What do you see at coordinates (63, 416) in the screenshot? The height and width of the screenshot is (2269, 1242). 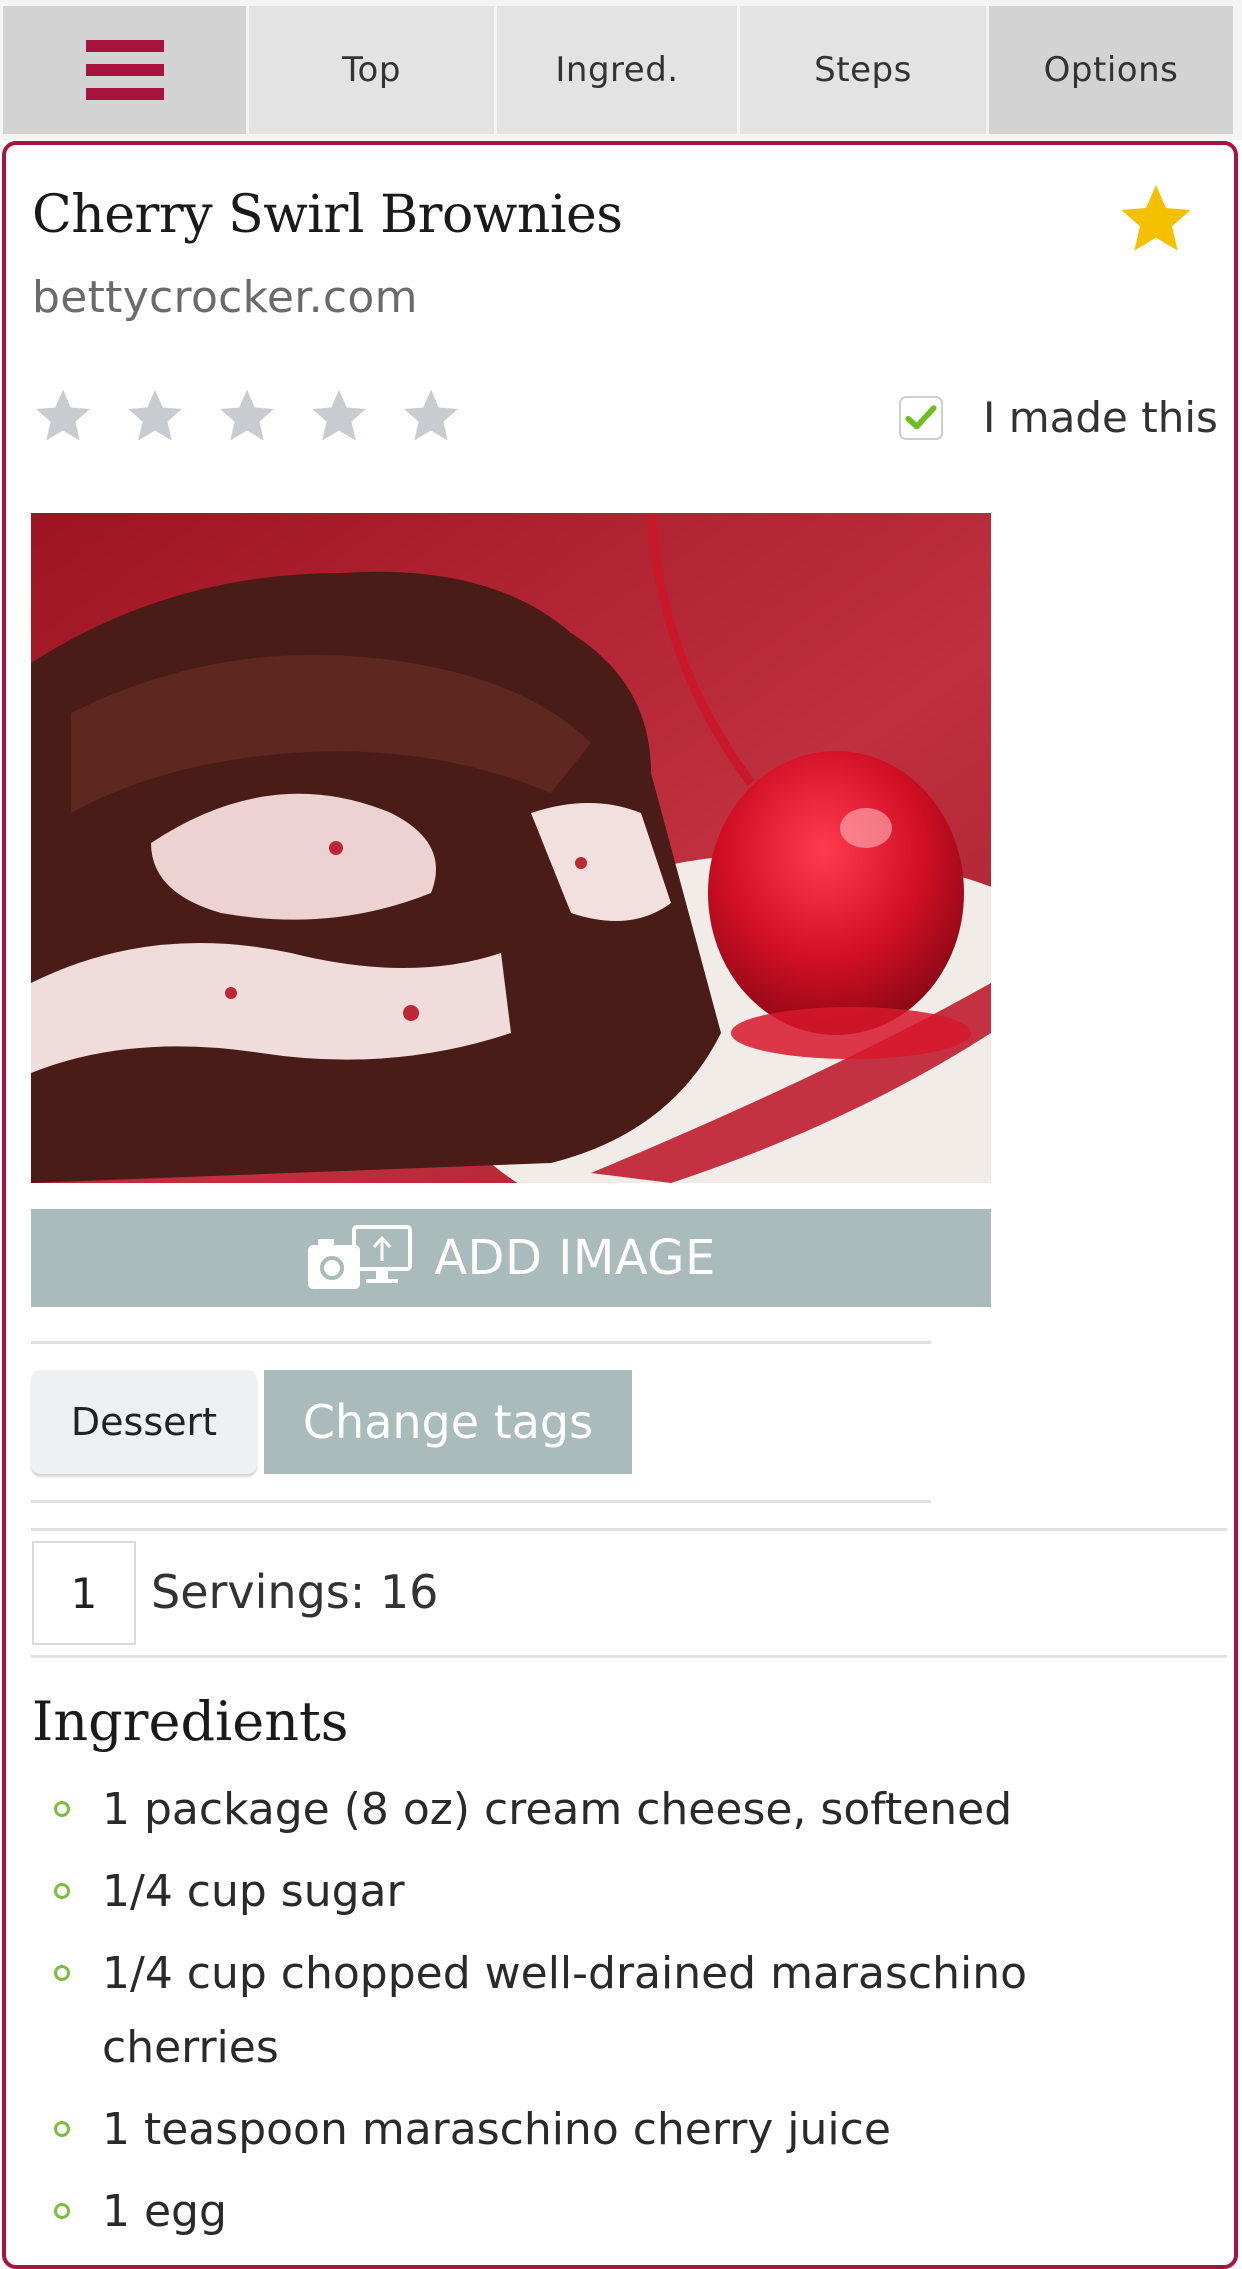 I see `rating-star-1-icon` at bounding box center [63, 416].